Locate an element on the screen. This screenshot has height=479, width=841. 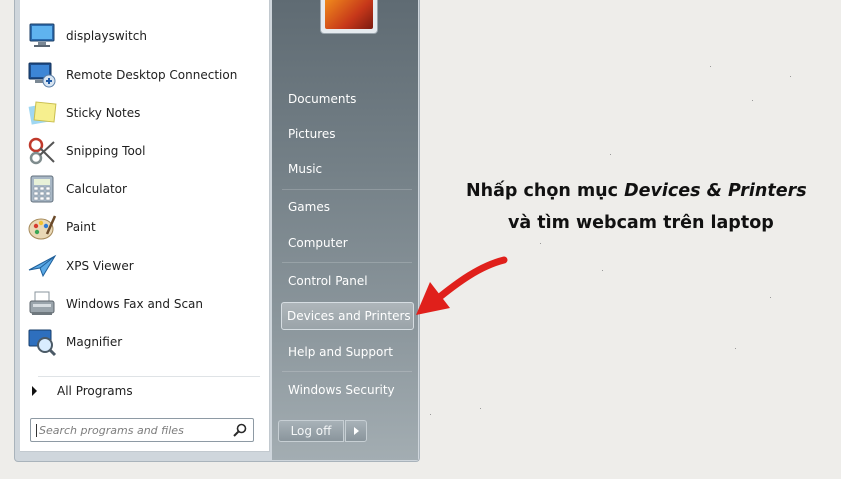
search-box is located at coordinates (142, 430).